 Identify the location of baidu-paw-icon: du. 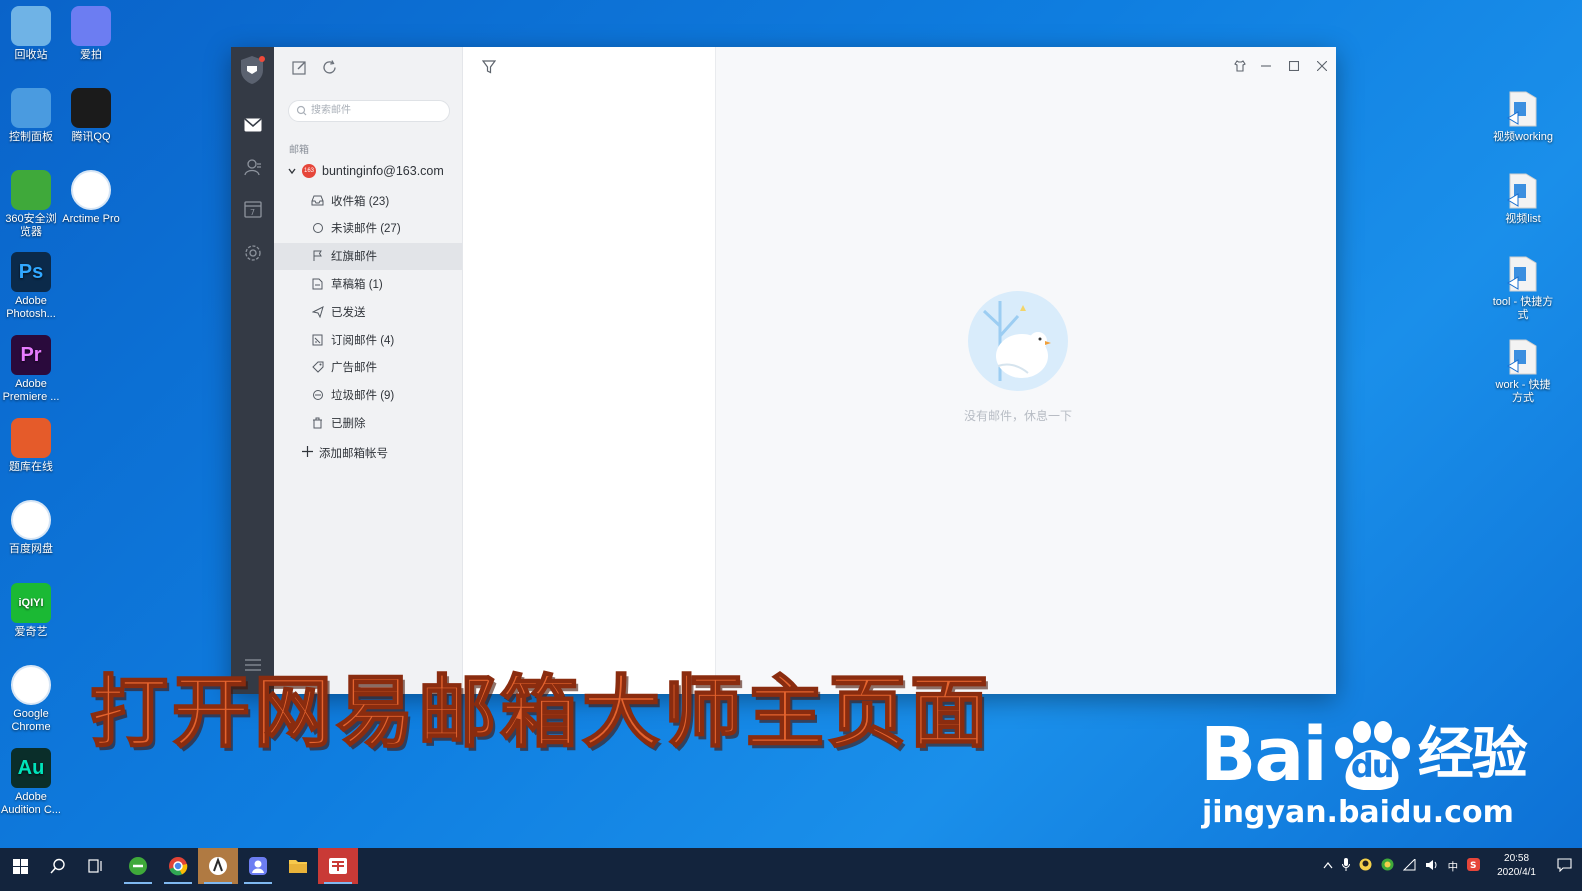
(1372, 755).